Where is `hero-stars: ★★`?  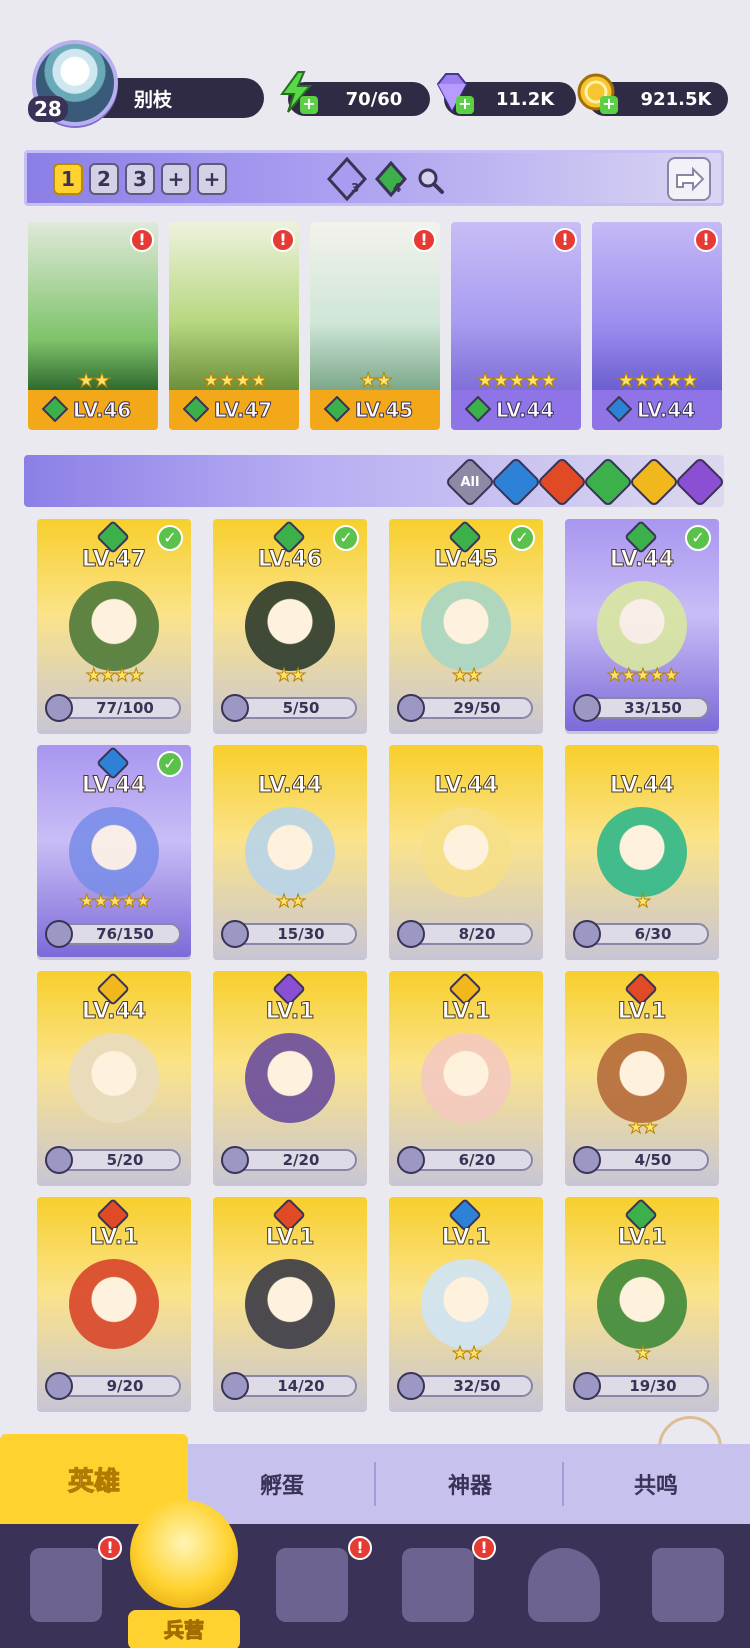
hero-stars: ★★ is located at coordinates (290, 902).